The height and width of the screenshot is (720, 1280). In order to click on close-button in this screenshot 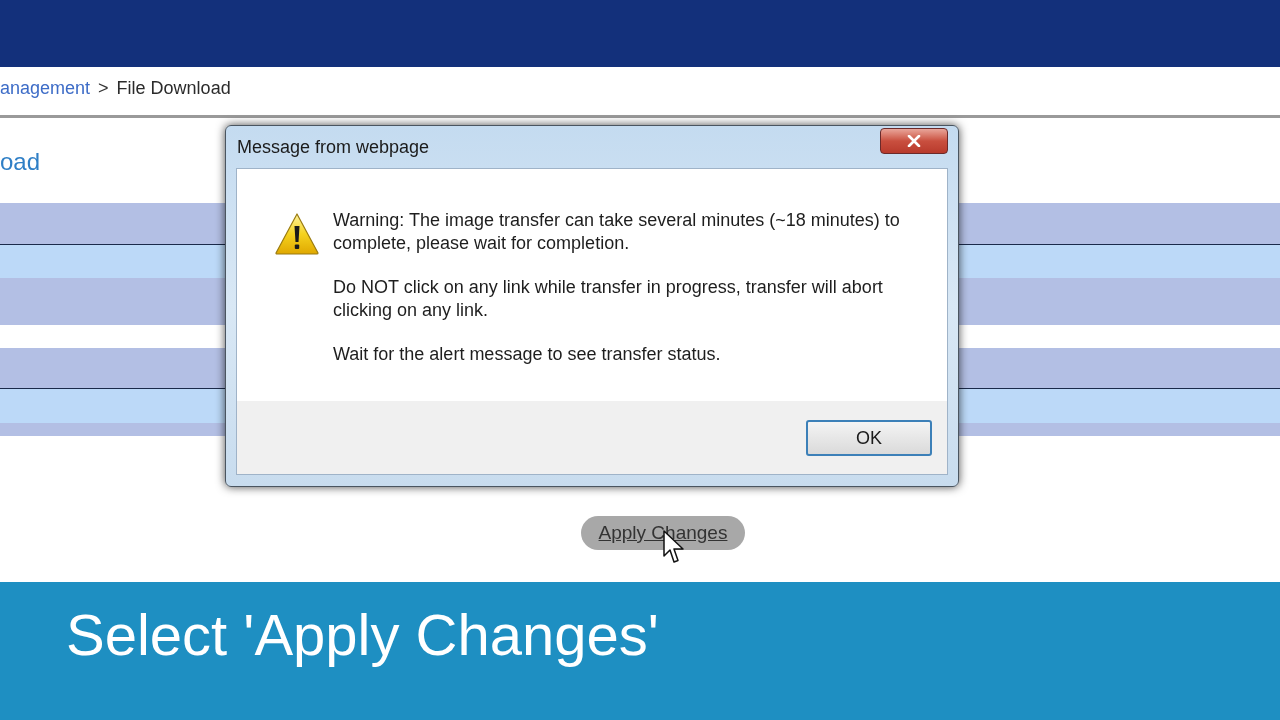, I will do `click(914, 141)`.